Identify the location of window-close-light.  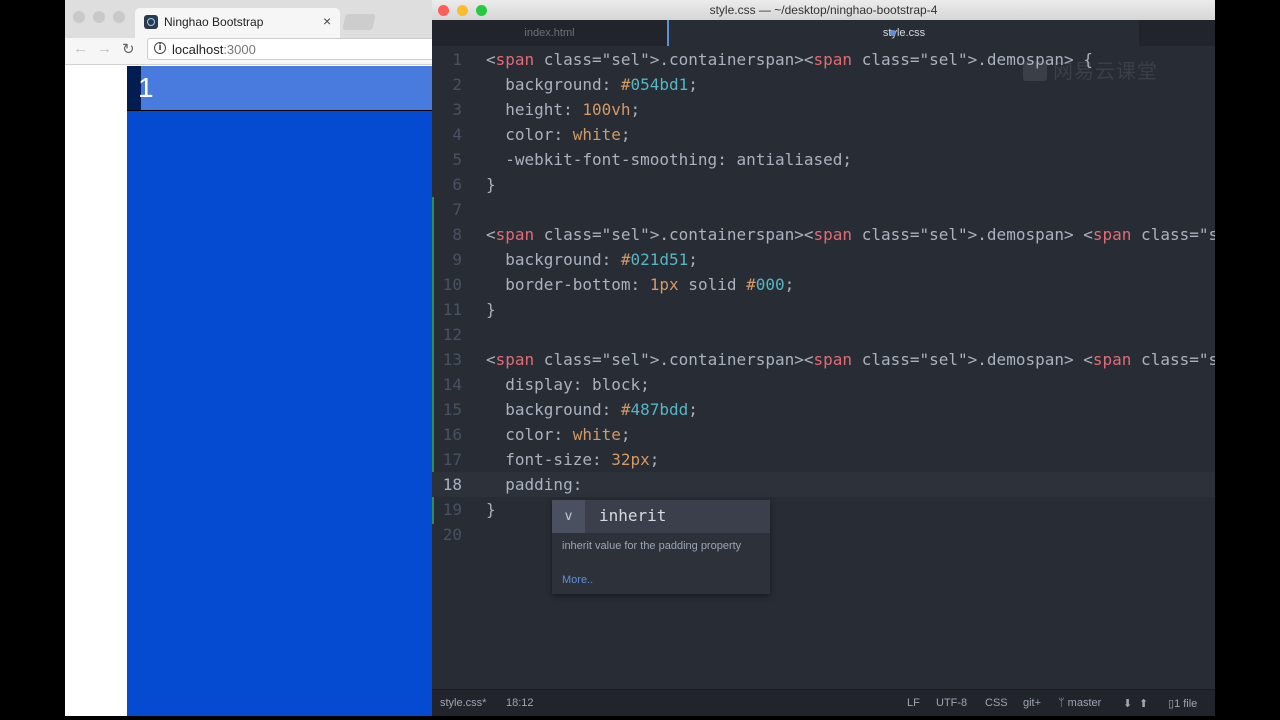
(79, 17).